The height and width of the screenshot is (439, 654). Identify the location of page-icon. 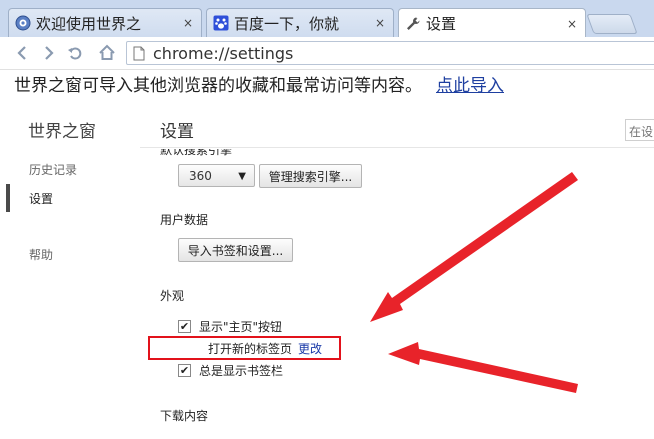
(141, 53).